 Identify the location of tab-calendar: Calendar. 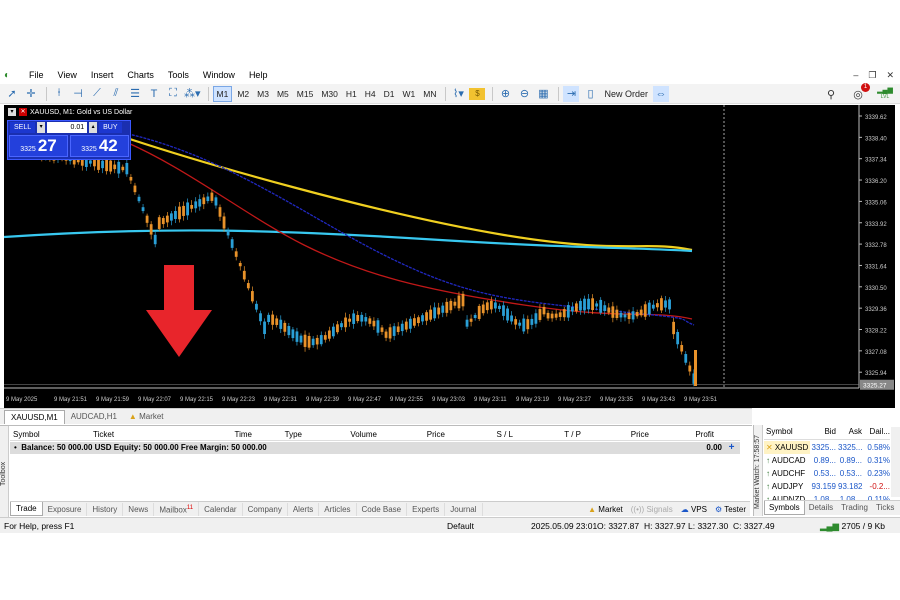
(221, 509).